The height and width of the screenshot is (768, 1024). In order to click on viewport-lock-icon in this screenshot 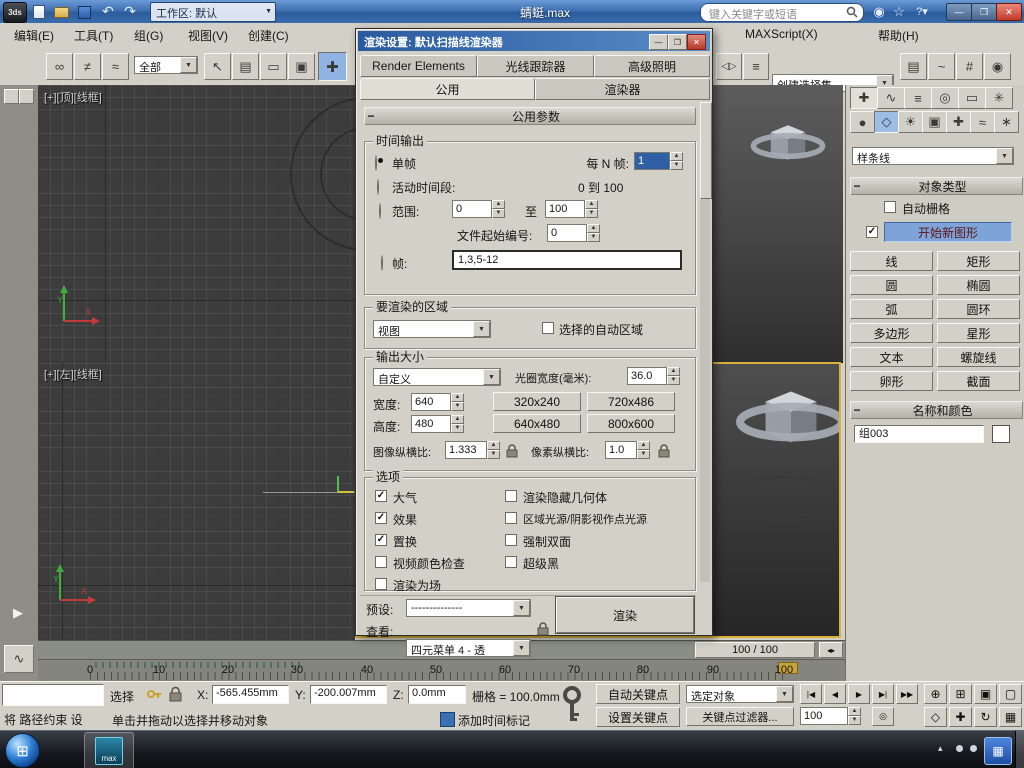, I will do `click(543, 628)`.